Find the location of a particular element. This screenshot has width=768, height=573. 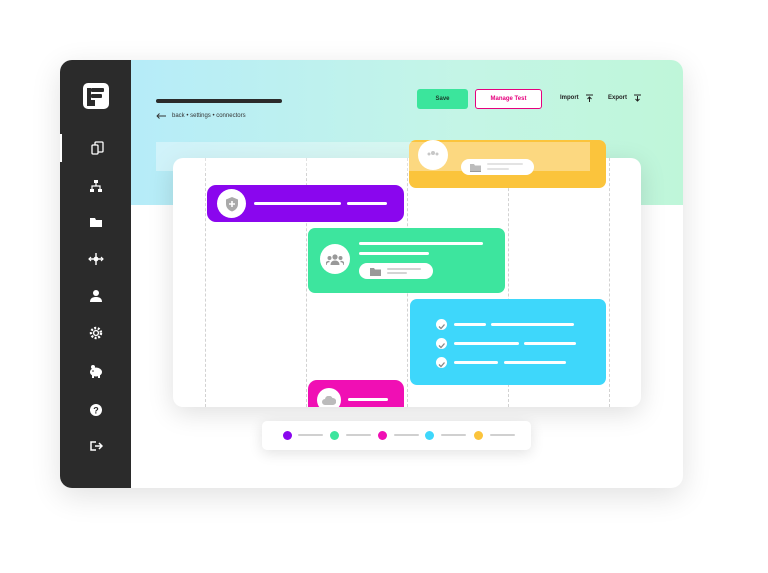

header-glass-overlay is located at coordinates (373, 156).